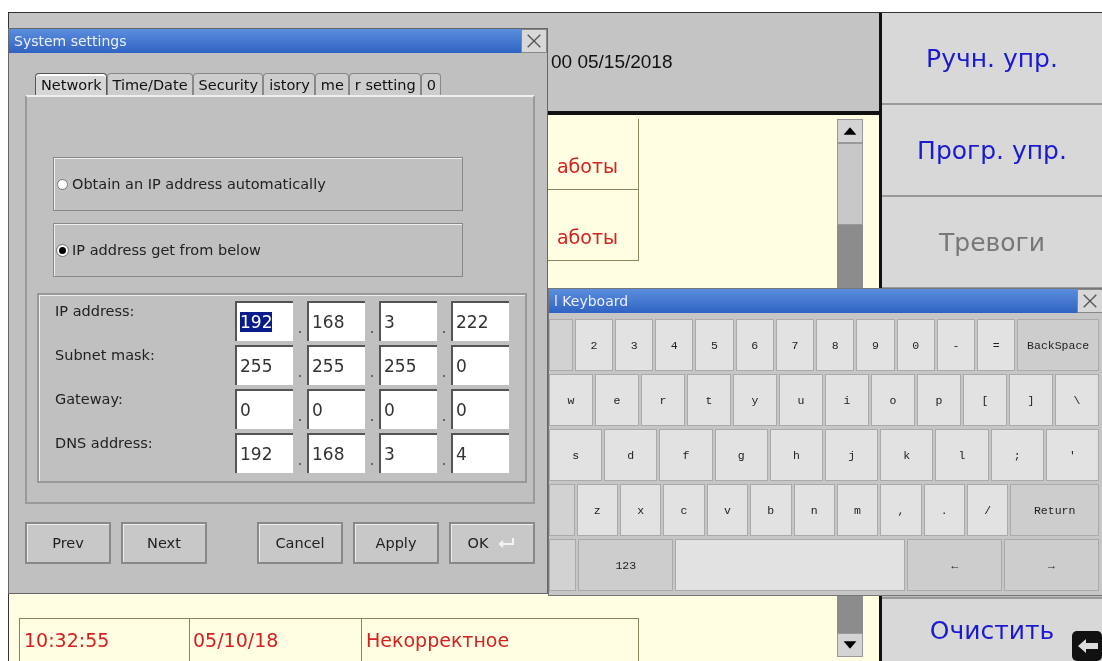 The height and width of the screenshot is (661, 1102). Describe the element at coordinates (1017, 455) in the screenshot. I see `keyboard-key: ;` at that location.